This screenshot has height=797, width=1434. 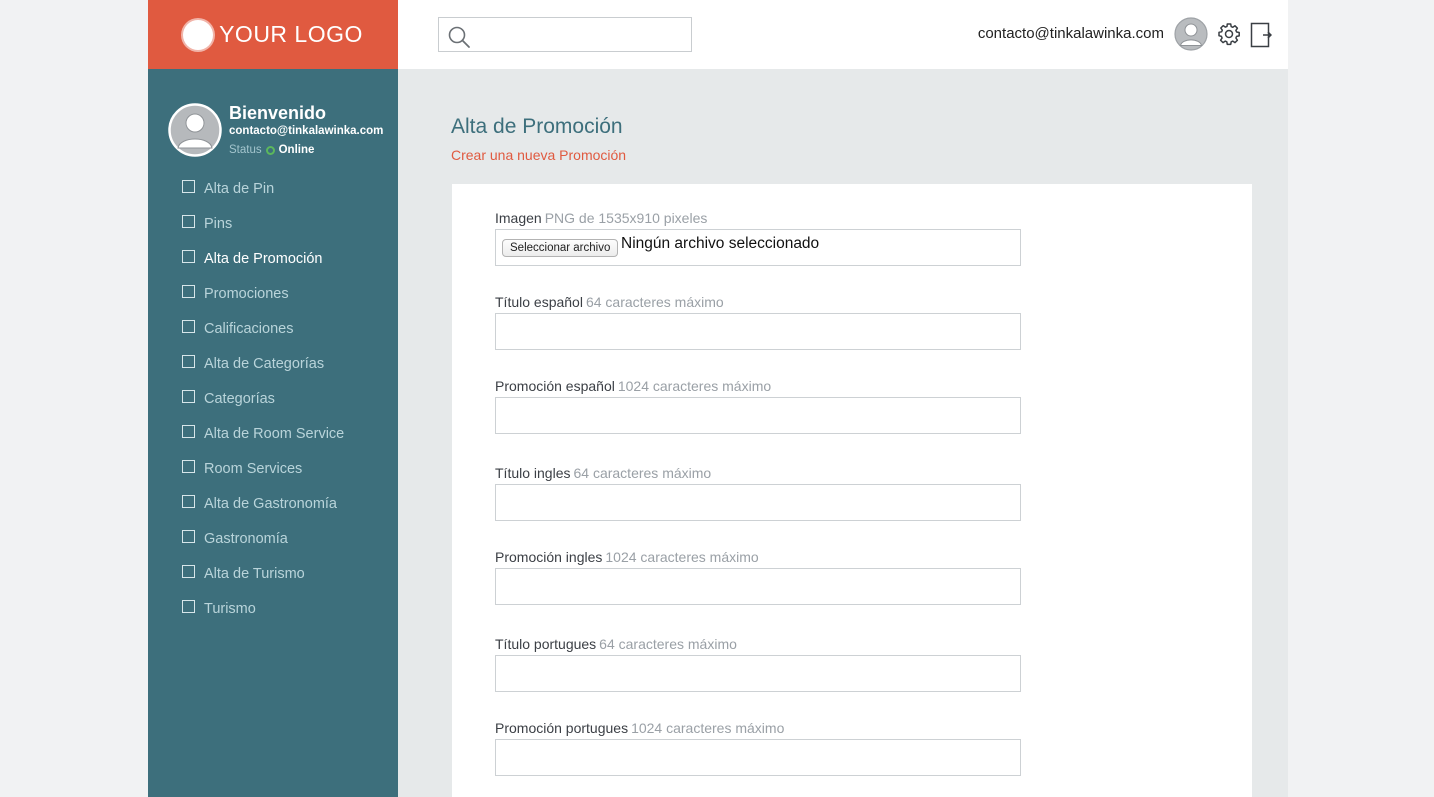 I want to click on title-en-input, so click(x=758, y=502).